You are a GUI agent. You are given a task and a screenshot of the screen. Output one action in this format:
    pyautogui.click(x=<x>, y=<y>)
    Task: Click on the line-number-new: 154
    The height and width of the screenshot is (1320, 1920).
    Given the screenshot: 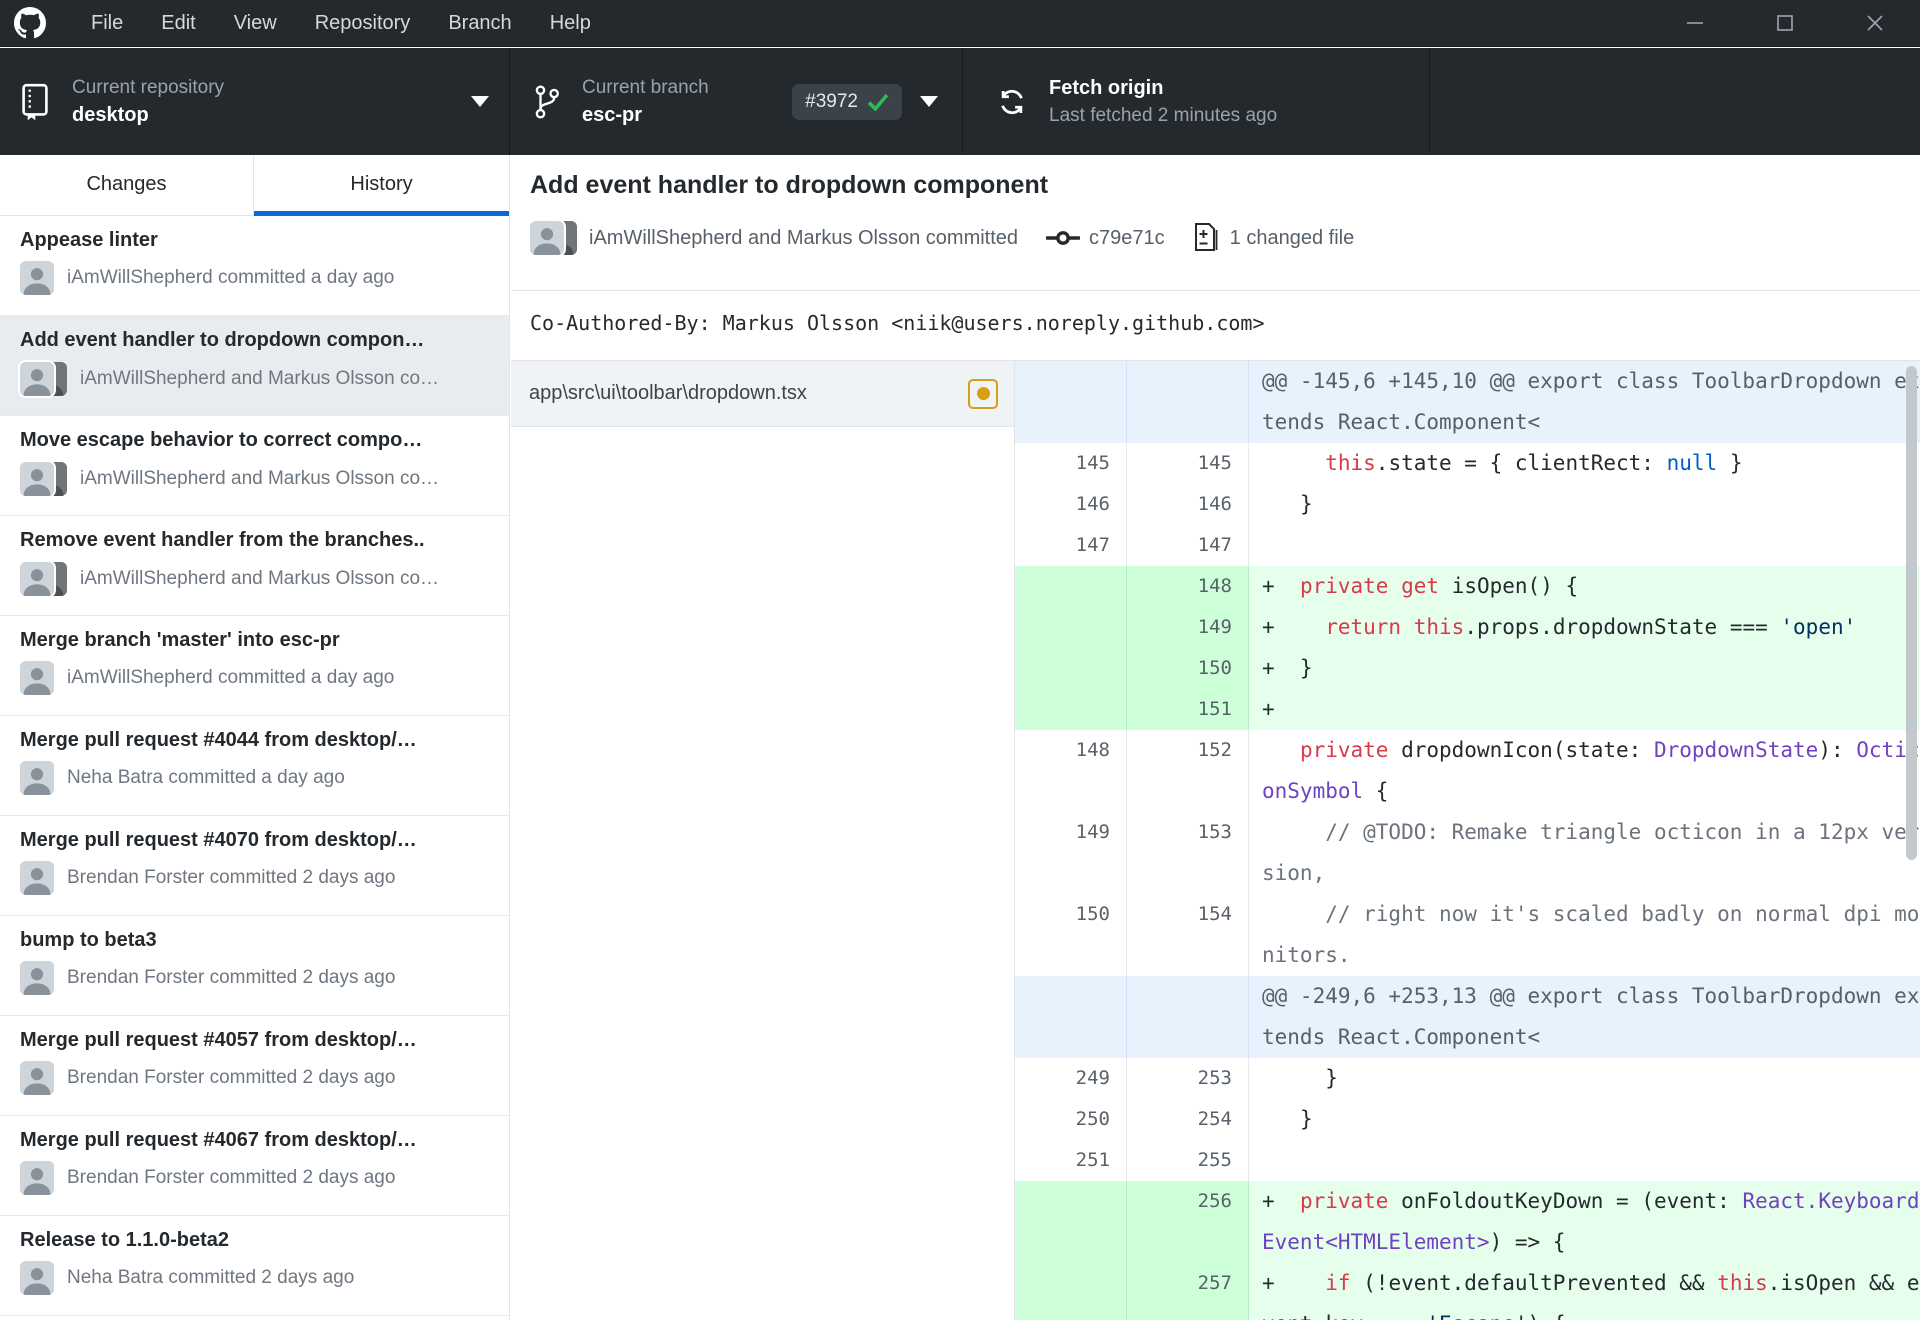 What is the action you would take?
    pyautogui.click(x=1188, y=935)
    